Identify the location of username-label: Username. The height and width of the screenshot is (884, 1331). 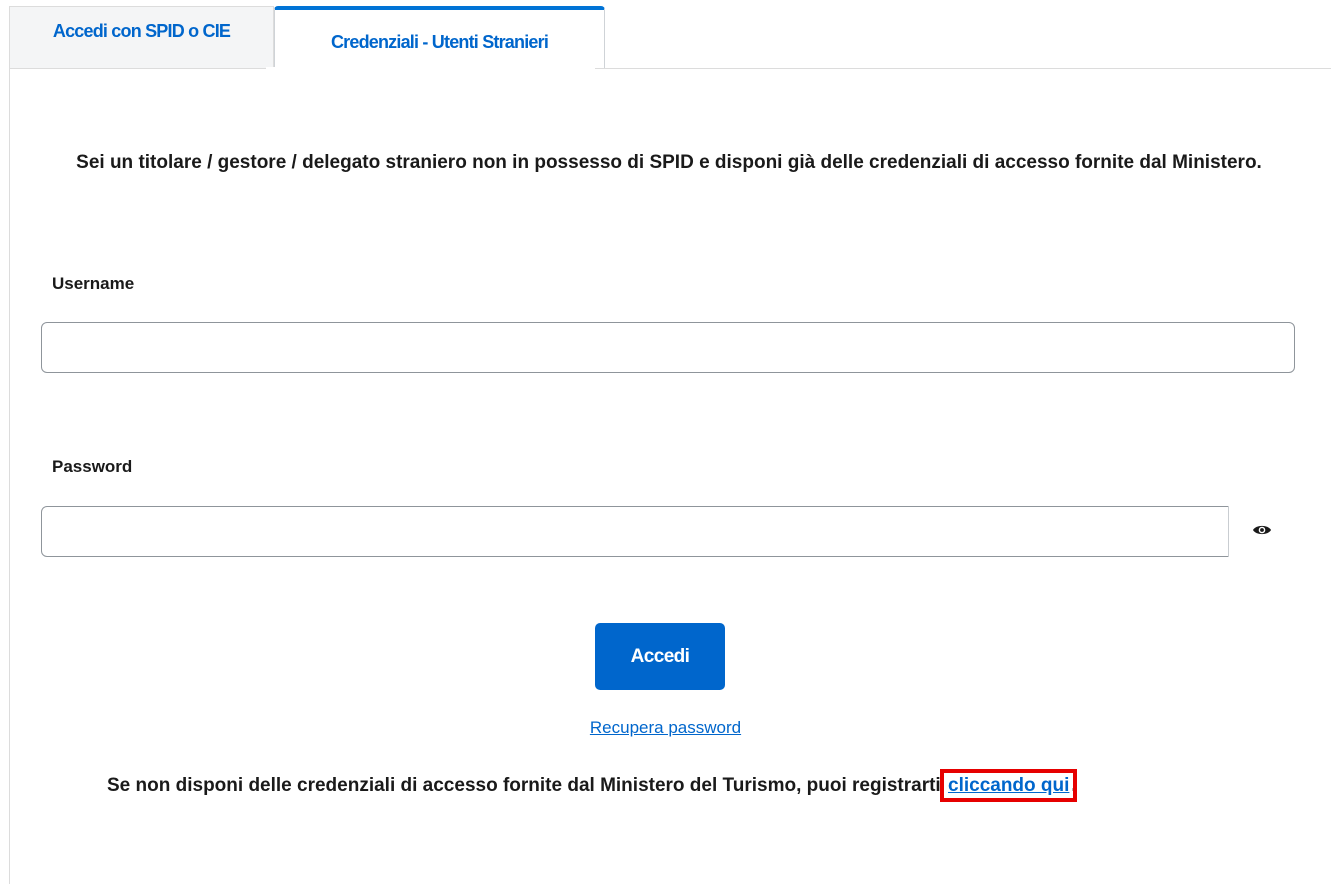
(93, 283).